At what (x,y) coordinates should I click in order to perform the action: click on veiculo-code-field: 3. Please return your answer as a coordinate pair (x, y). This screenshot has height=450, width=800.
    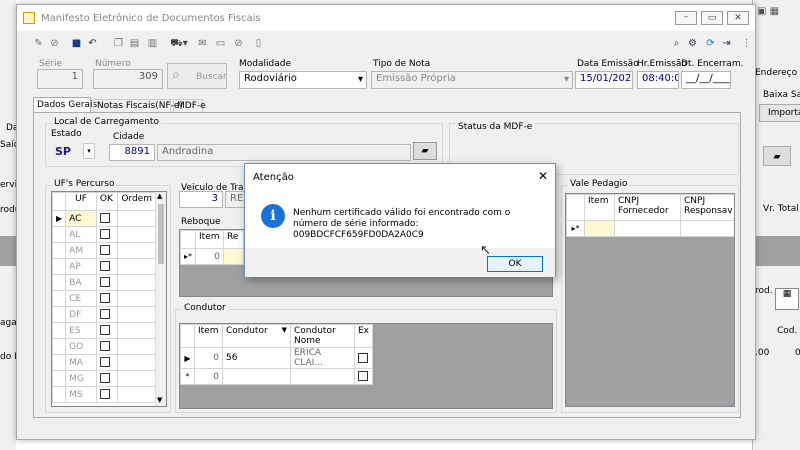
    Looking at the image, I should click on (201, 199).